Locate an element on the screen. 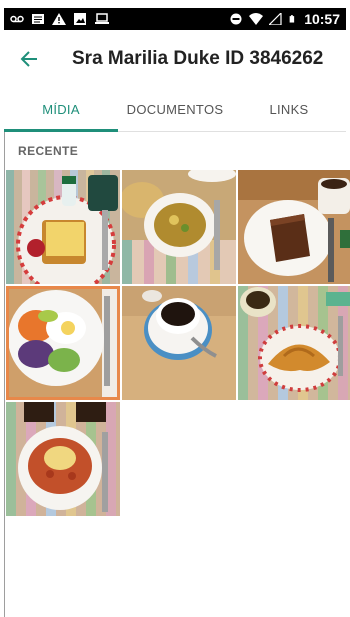 This screenshot has height=617, width=350. arrow-back-icon is located at coordinates (28, 59).